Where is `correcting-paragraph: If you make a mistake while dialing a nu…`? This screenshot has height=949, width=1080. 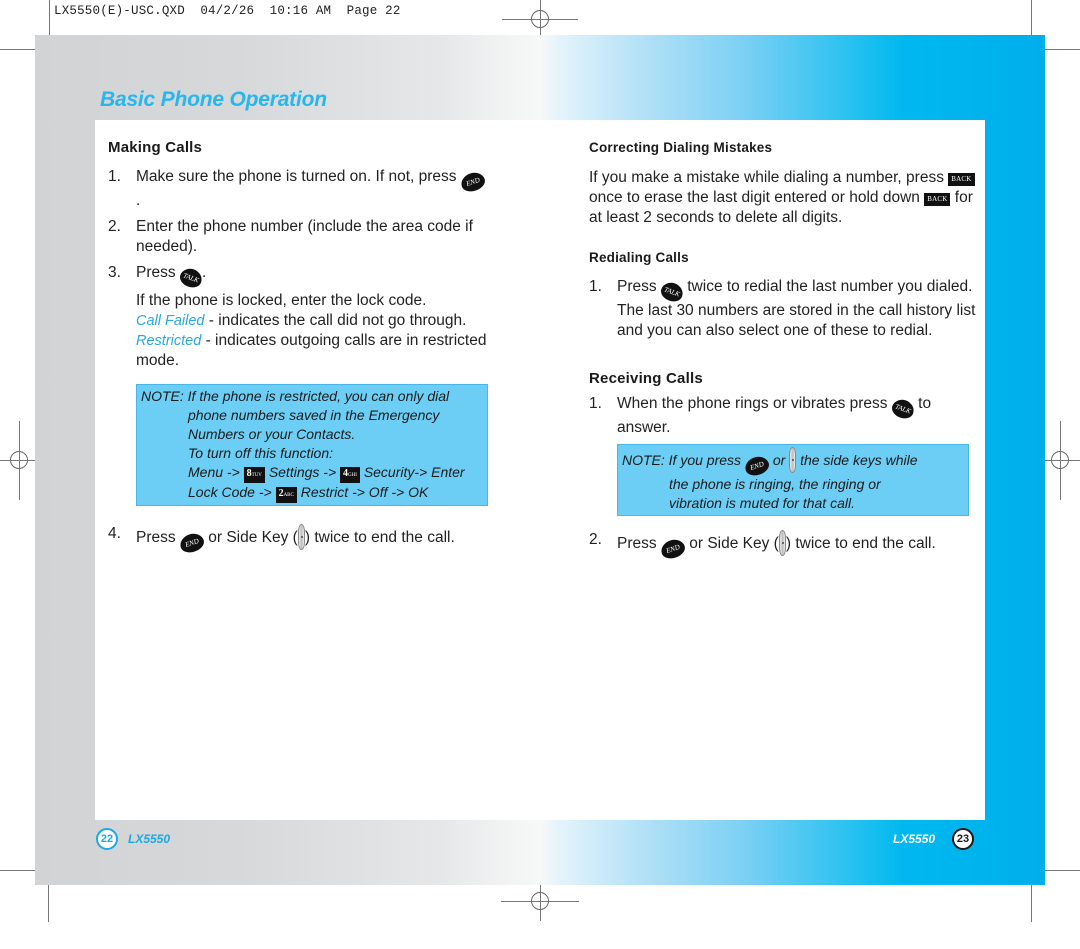 correcting-paragraph: If you make a mistake while dialing a nu… is located at coordinates (782, 197).